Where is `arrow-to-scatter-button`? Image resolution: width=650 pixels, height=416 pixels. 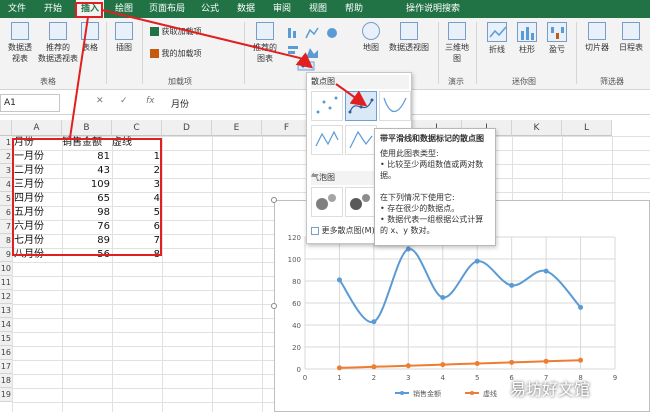
arrow-to-scatter-button is located at coordinates (207, 39).